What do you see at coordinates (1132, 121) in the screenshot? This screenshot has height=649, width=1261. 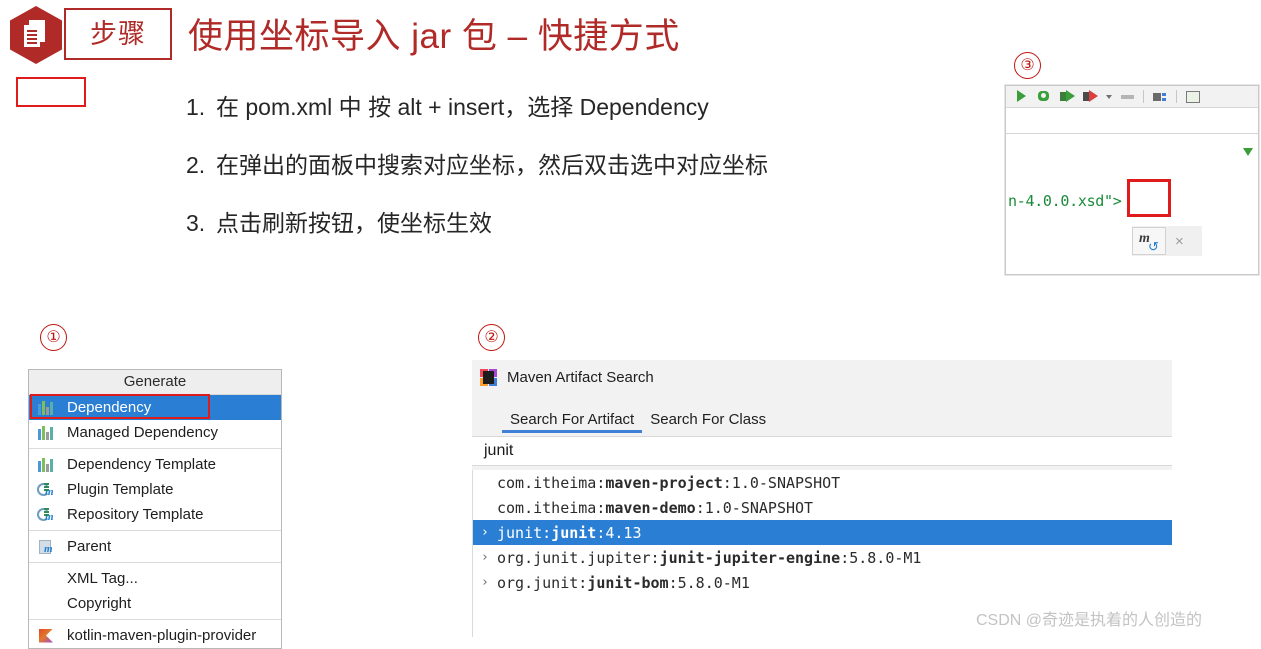 I see `ide-breadcrumb-bar` at bounding box center [1132, 121].